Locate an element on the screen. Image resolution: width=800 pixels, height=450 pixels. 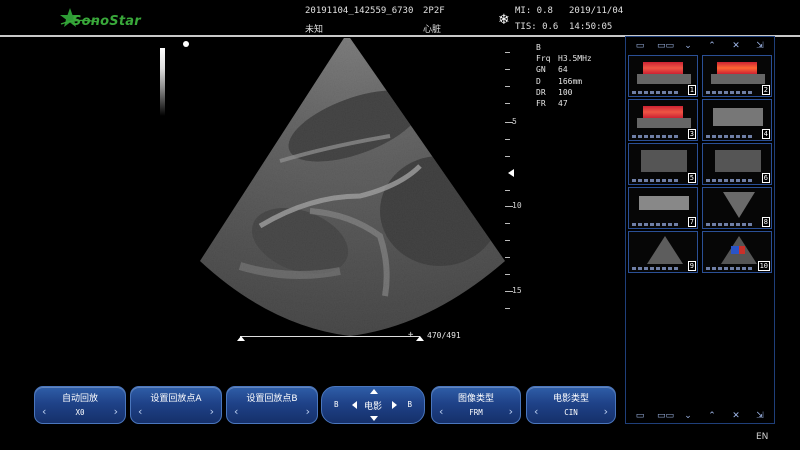
cine-position-marker: + is located at coordinates (411, 335).